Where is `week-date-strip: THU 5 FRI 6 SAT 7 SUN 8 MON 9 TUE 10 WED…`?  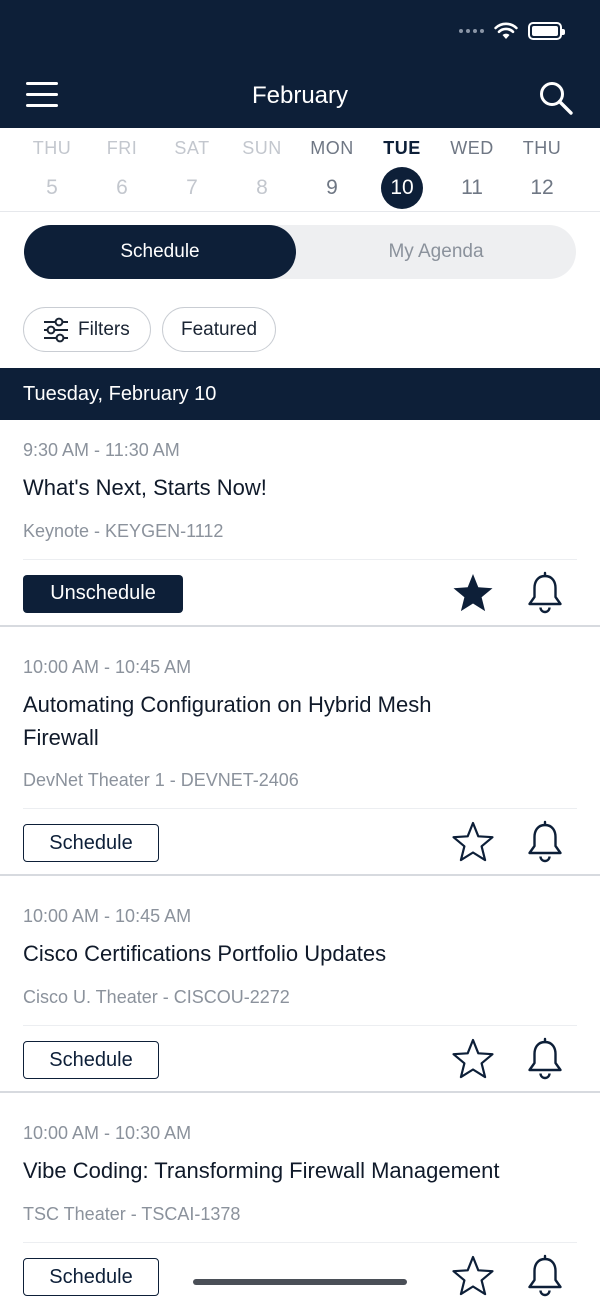
week-date-strip: THU 5 FRI 6 SAT 7 SUN 8 MON 9 TUE 10 WED… is located at coordinates (300, 170).